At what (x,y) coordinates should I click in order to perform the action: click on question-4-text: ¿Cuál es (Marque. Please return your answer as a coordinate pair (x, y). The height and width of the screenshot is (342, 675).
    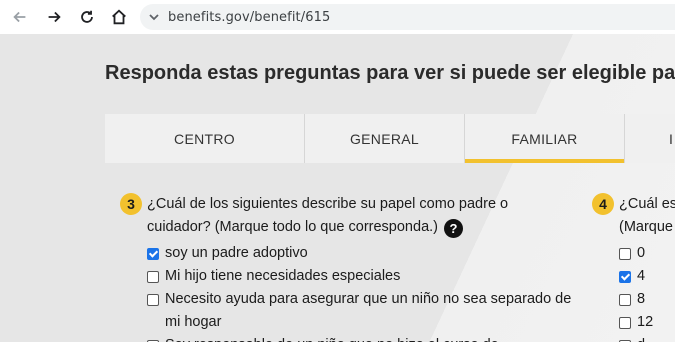
    Looking at the image, I should click on (647, 216).